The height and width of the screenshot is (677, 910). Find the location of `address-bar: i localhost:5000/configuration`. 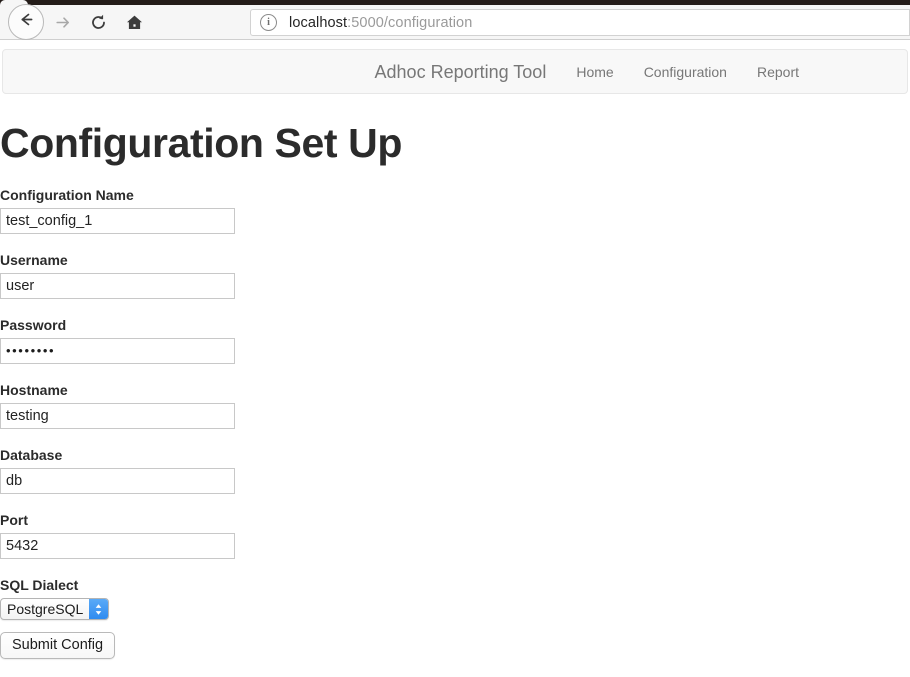

address-bar: i localhost:5000/configuration is located at coordinates (580, 22).